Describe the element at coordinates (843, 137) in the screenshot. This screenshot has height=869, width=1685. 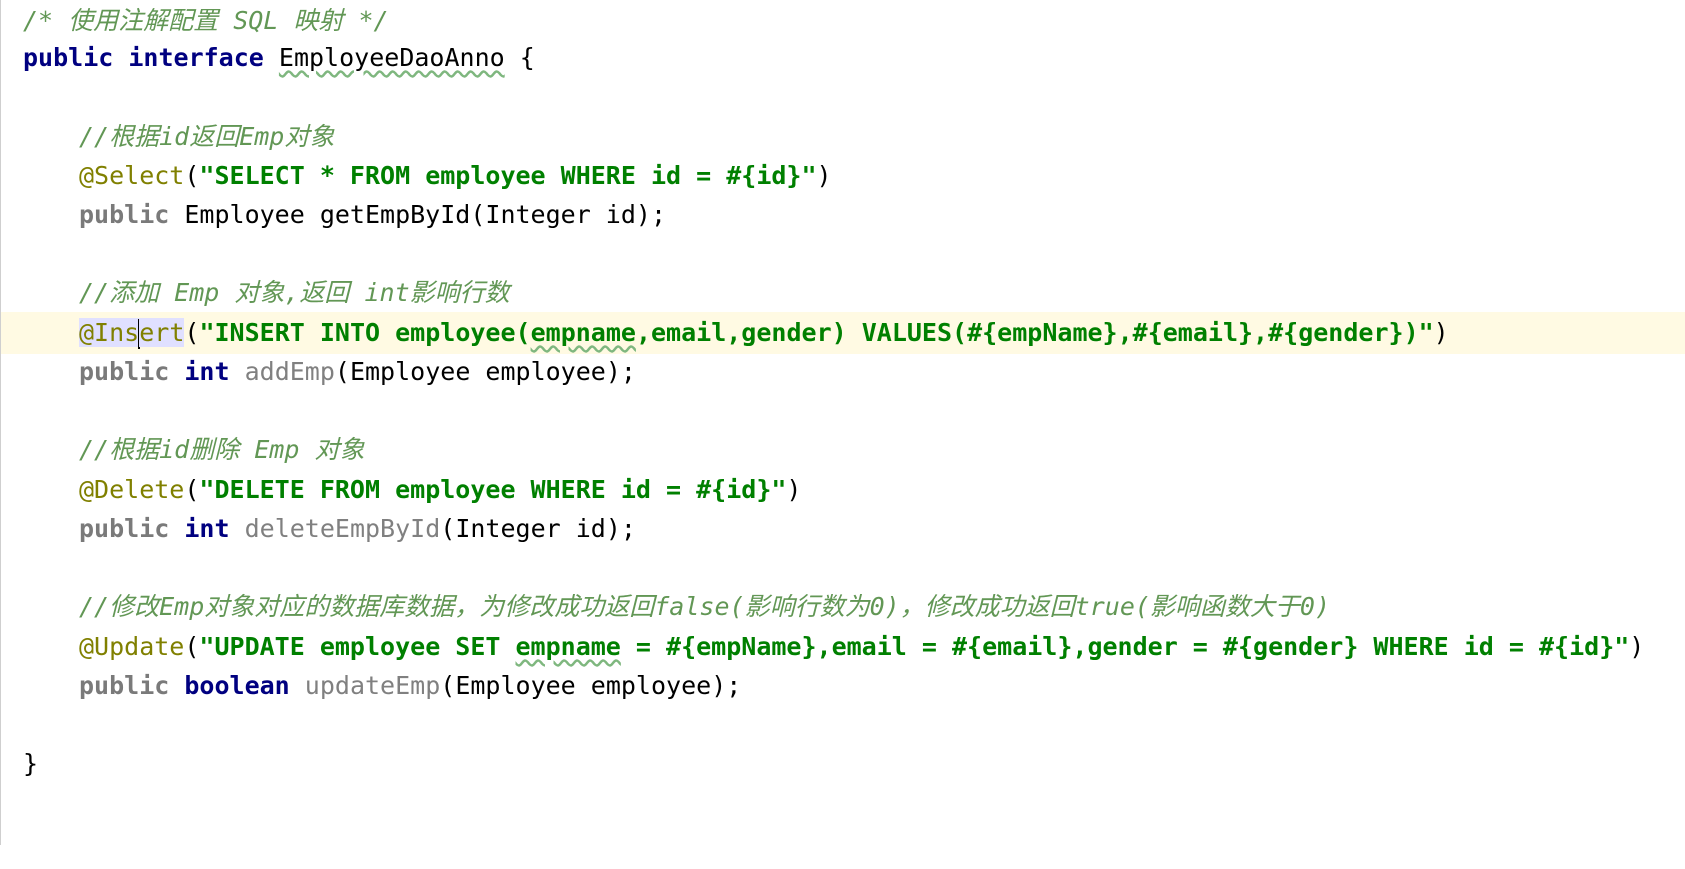
I see `code-line: //根据id返回Emp对象` at that location.